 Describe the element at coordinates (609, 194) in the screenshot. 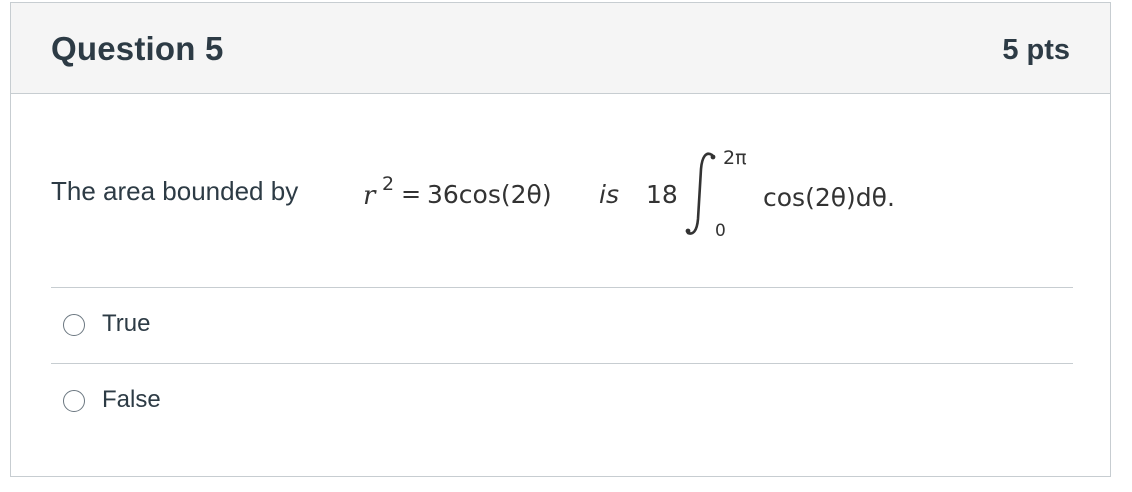

I see `equation-is-word: is` at that location.